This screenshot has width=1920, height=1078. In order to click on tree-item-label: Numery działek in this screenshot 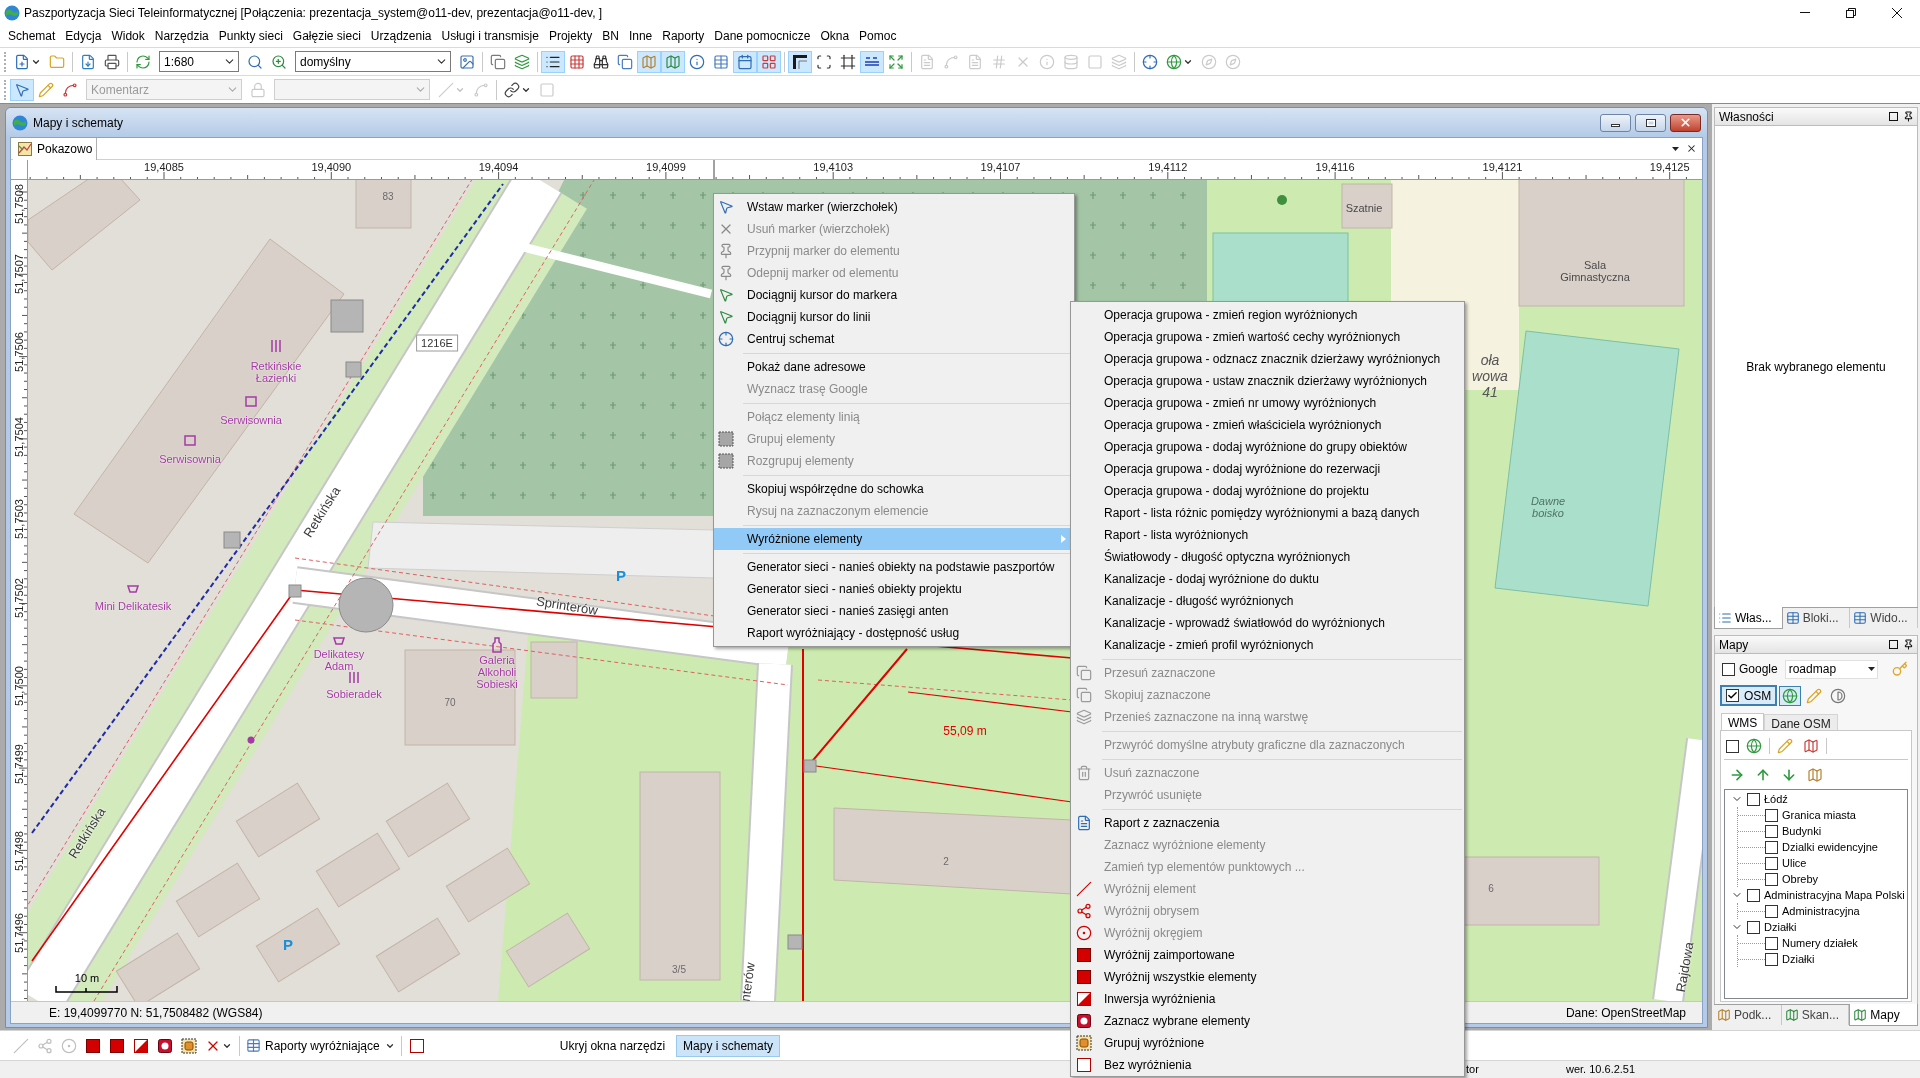, I will do `click(1820, 943)`.